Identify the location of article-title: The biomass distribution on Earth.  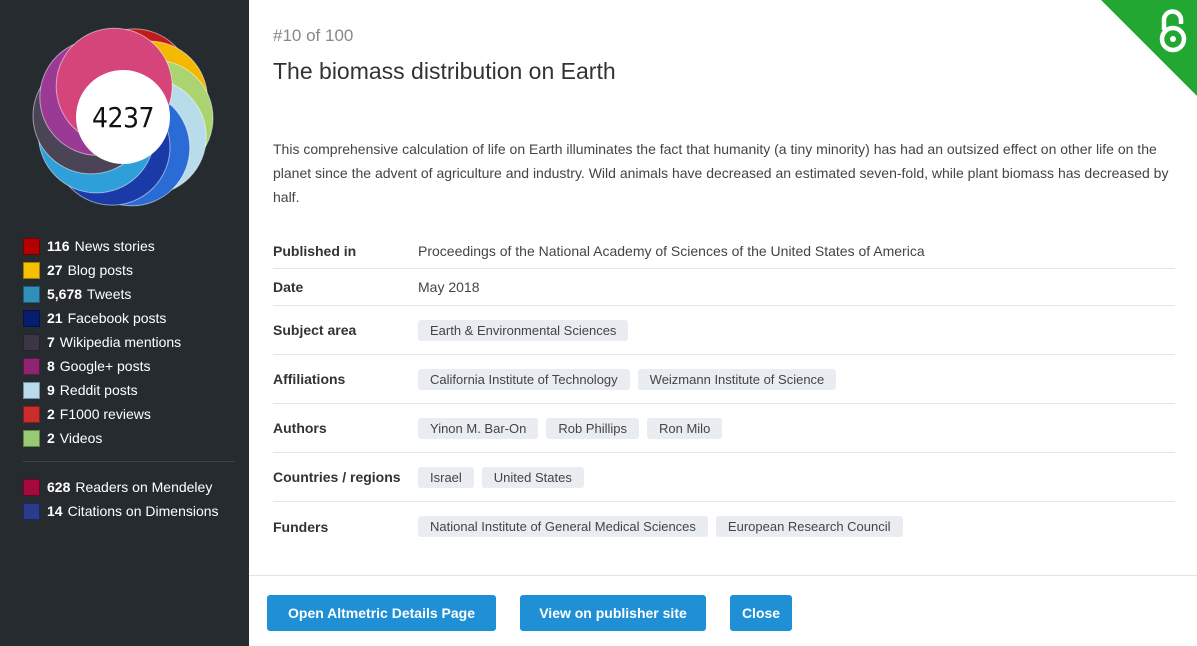
(444, 71).